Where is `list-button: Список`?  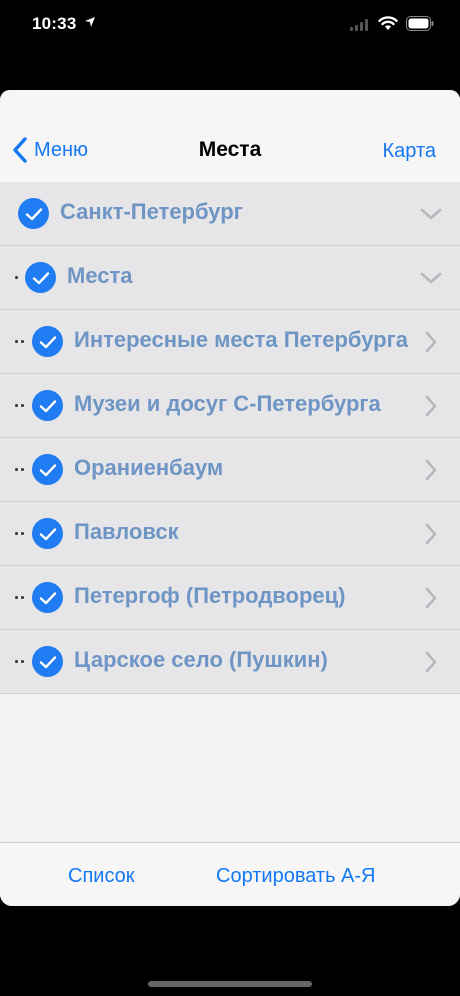 list-button: Список is located at coordinates (101, 876).